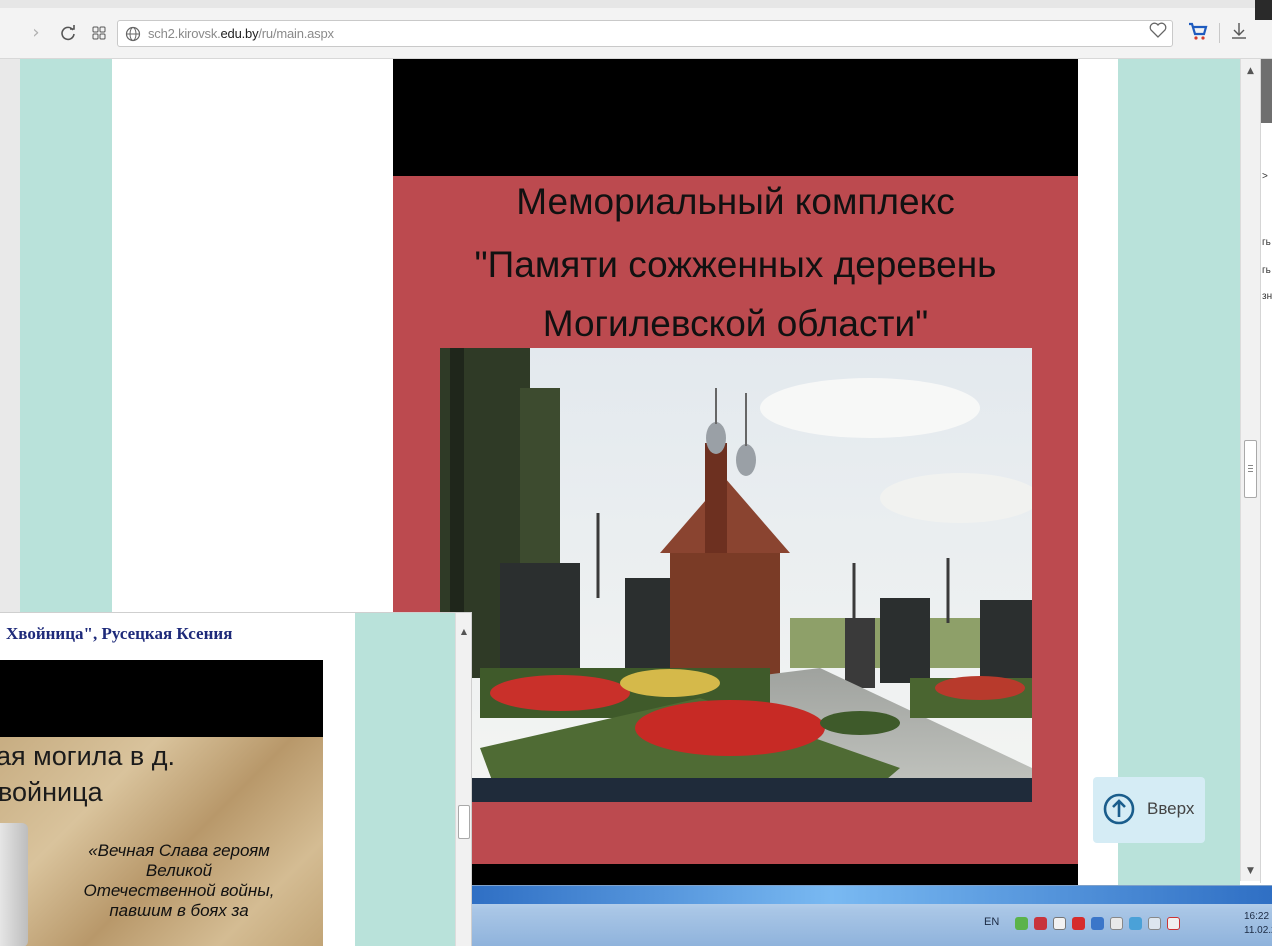 Image resolution: width=1272 pixels, height=946 pixels. Describe the element at coordinates (1198, 31) in the screenshot. I see `cart-icon` at that location.